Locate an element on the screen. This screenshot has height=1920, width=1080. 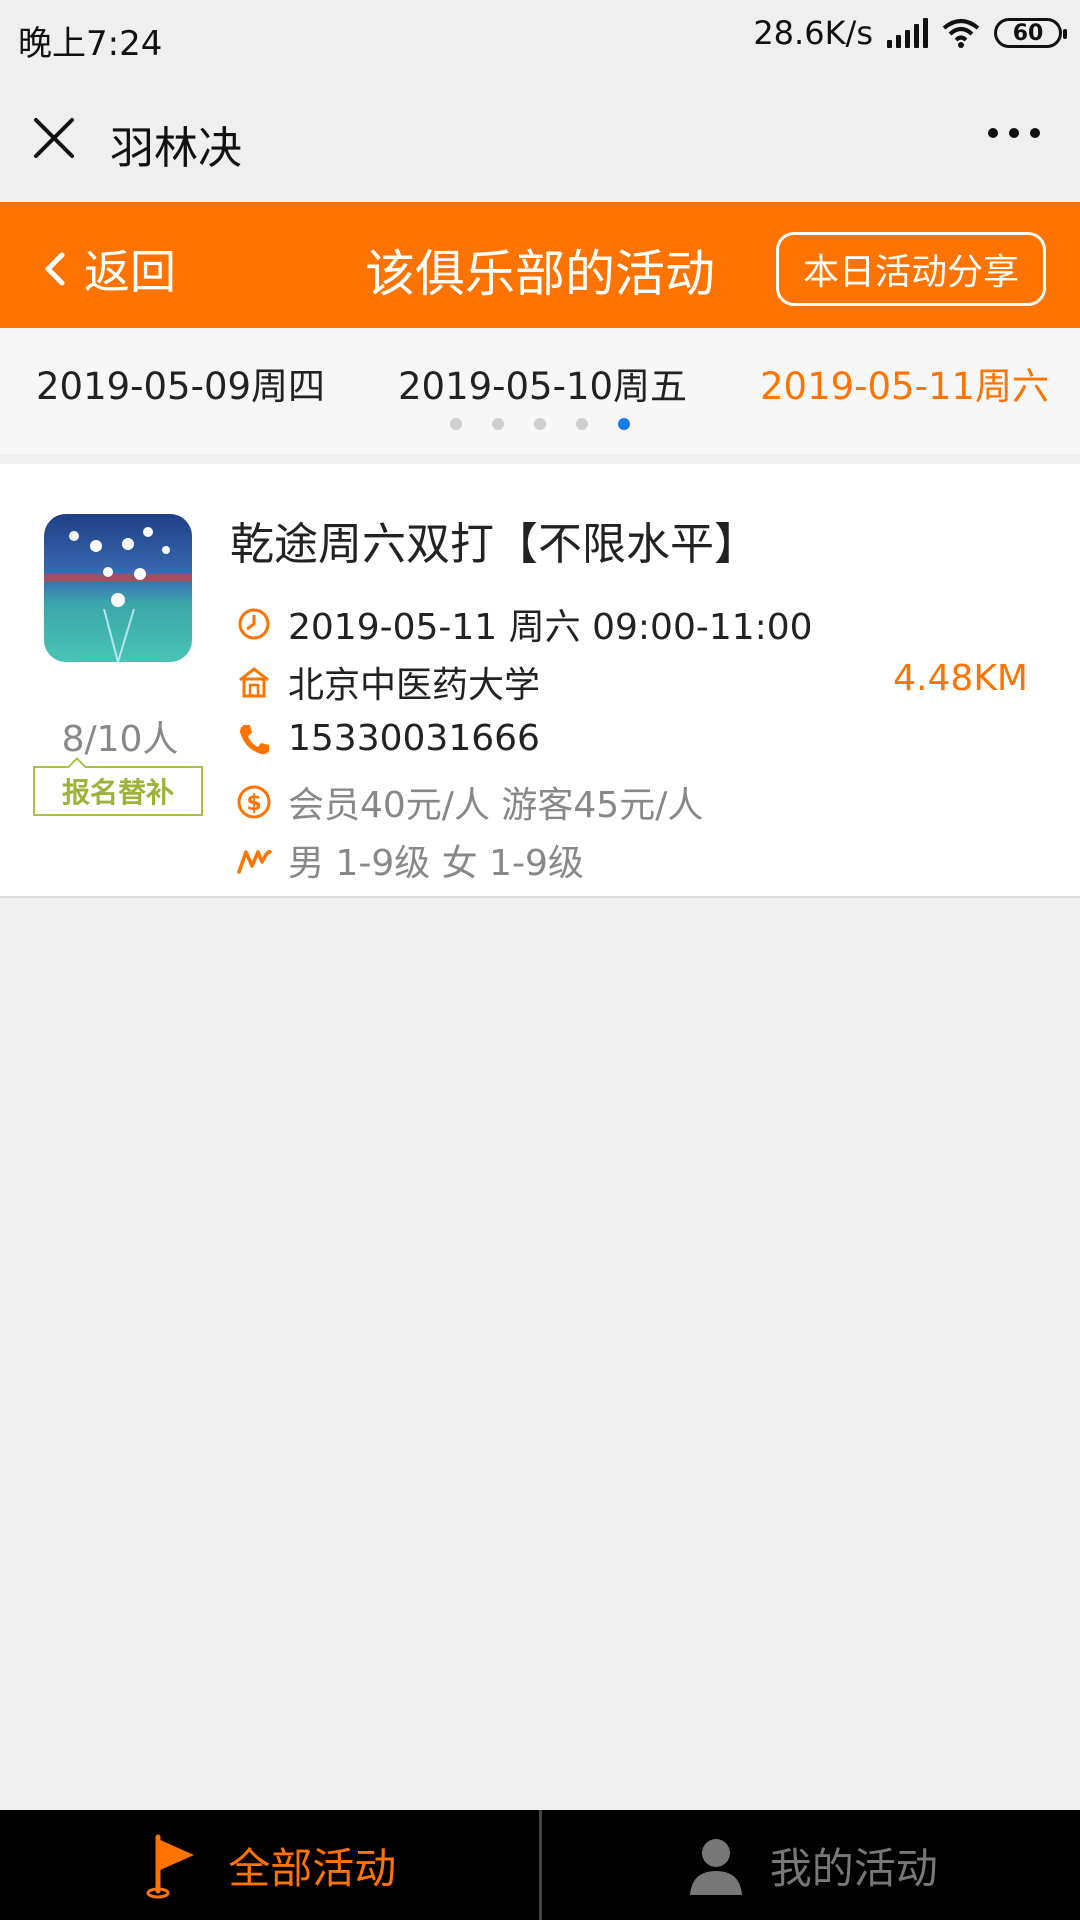
battery-level: 60 is located at coordinates (1028, 33).